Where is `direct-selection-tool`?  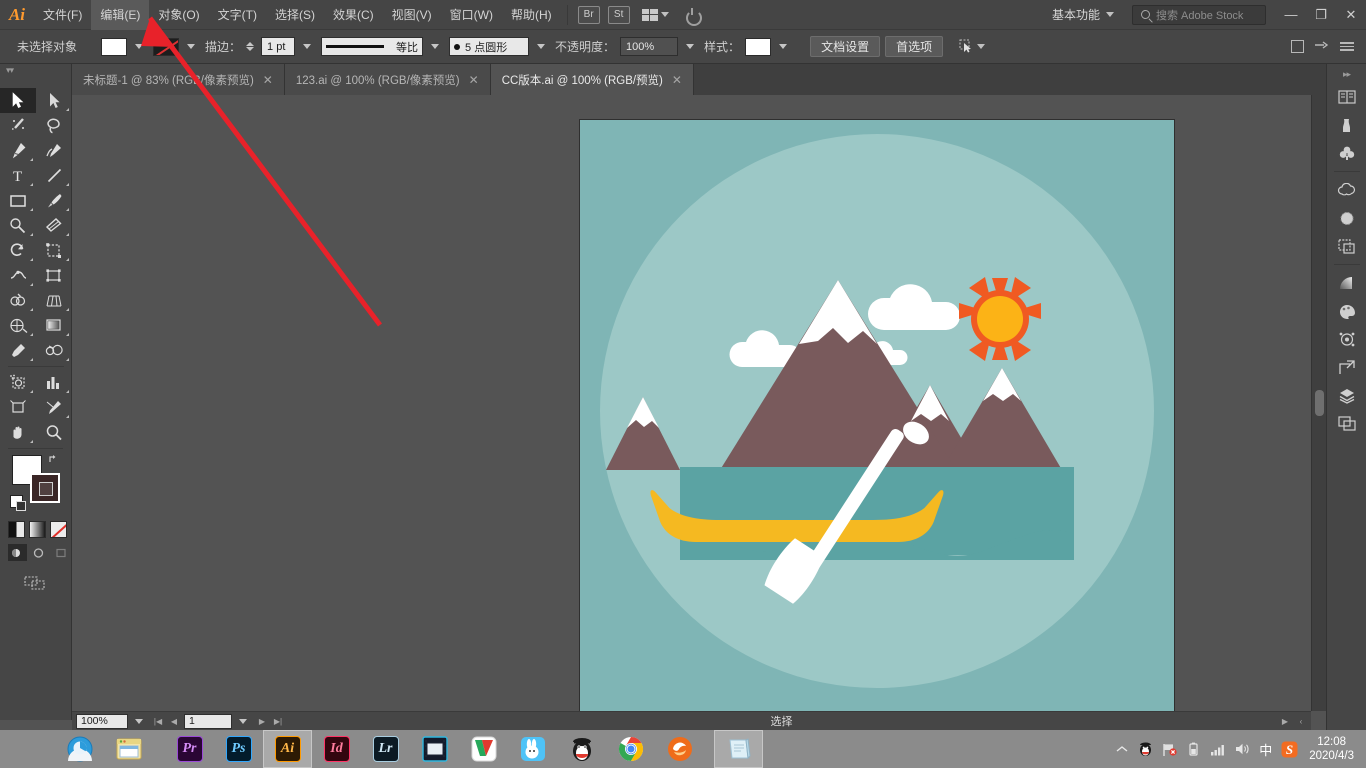
direct-selection-tool is located at coordinates (54, 100).